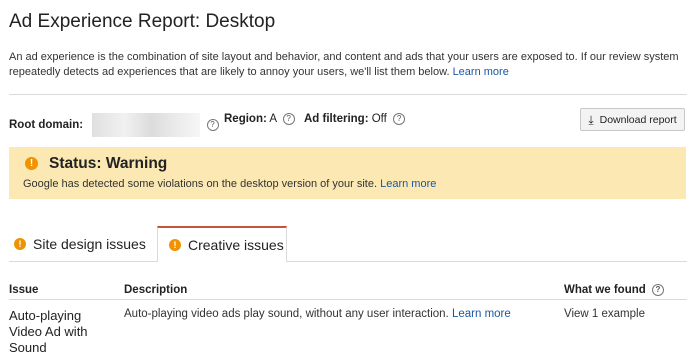  I want to click on intro-learn-more-link: Learn more, so click(481, 72).